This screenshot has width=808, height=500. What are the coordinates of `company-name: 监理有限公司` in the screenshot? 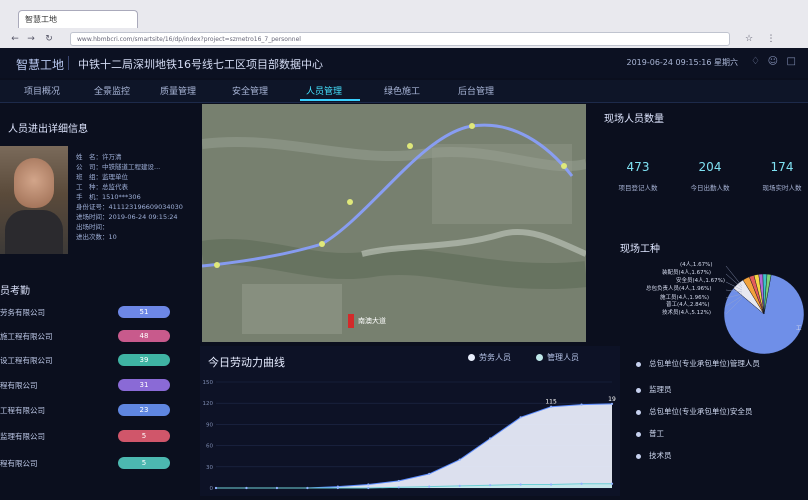 It's located at (22, 436).